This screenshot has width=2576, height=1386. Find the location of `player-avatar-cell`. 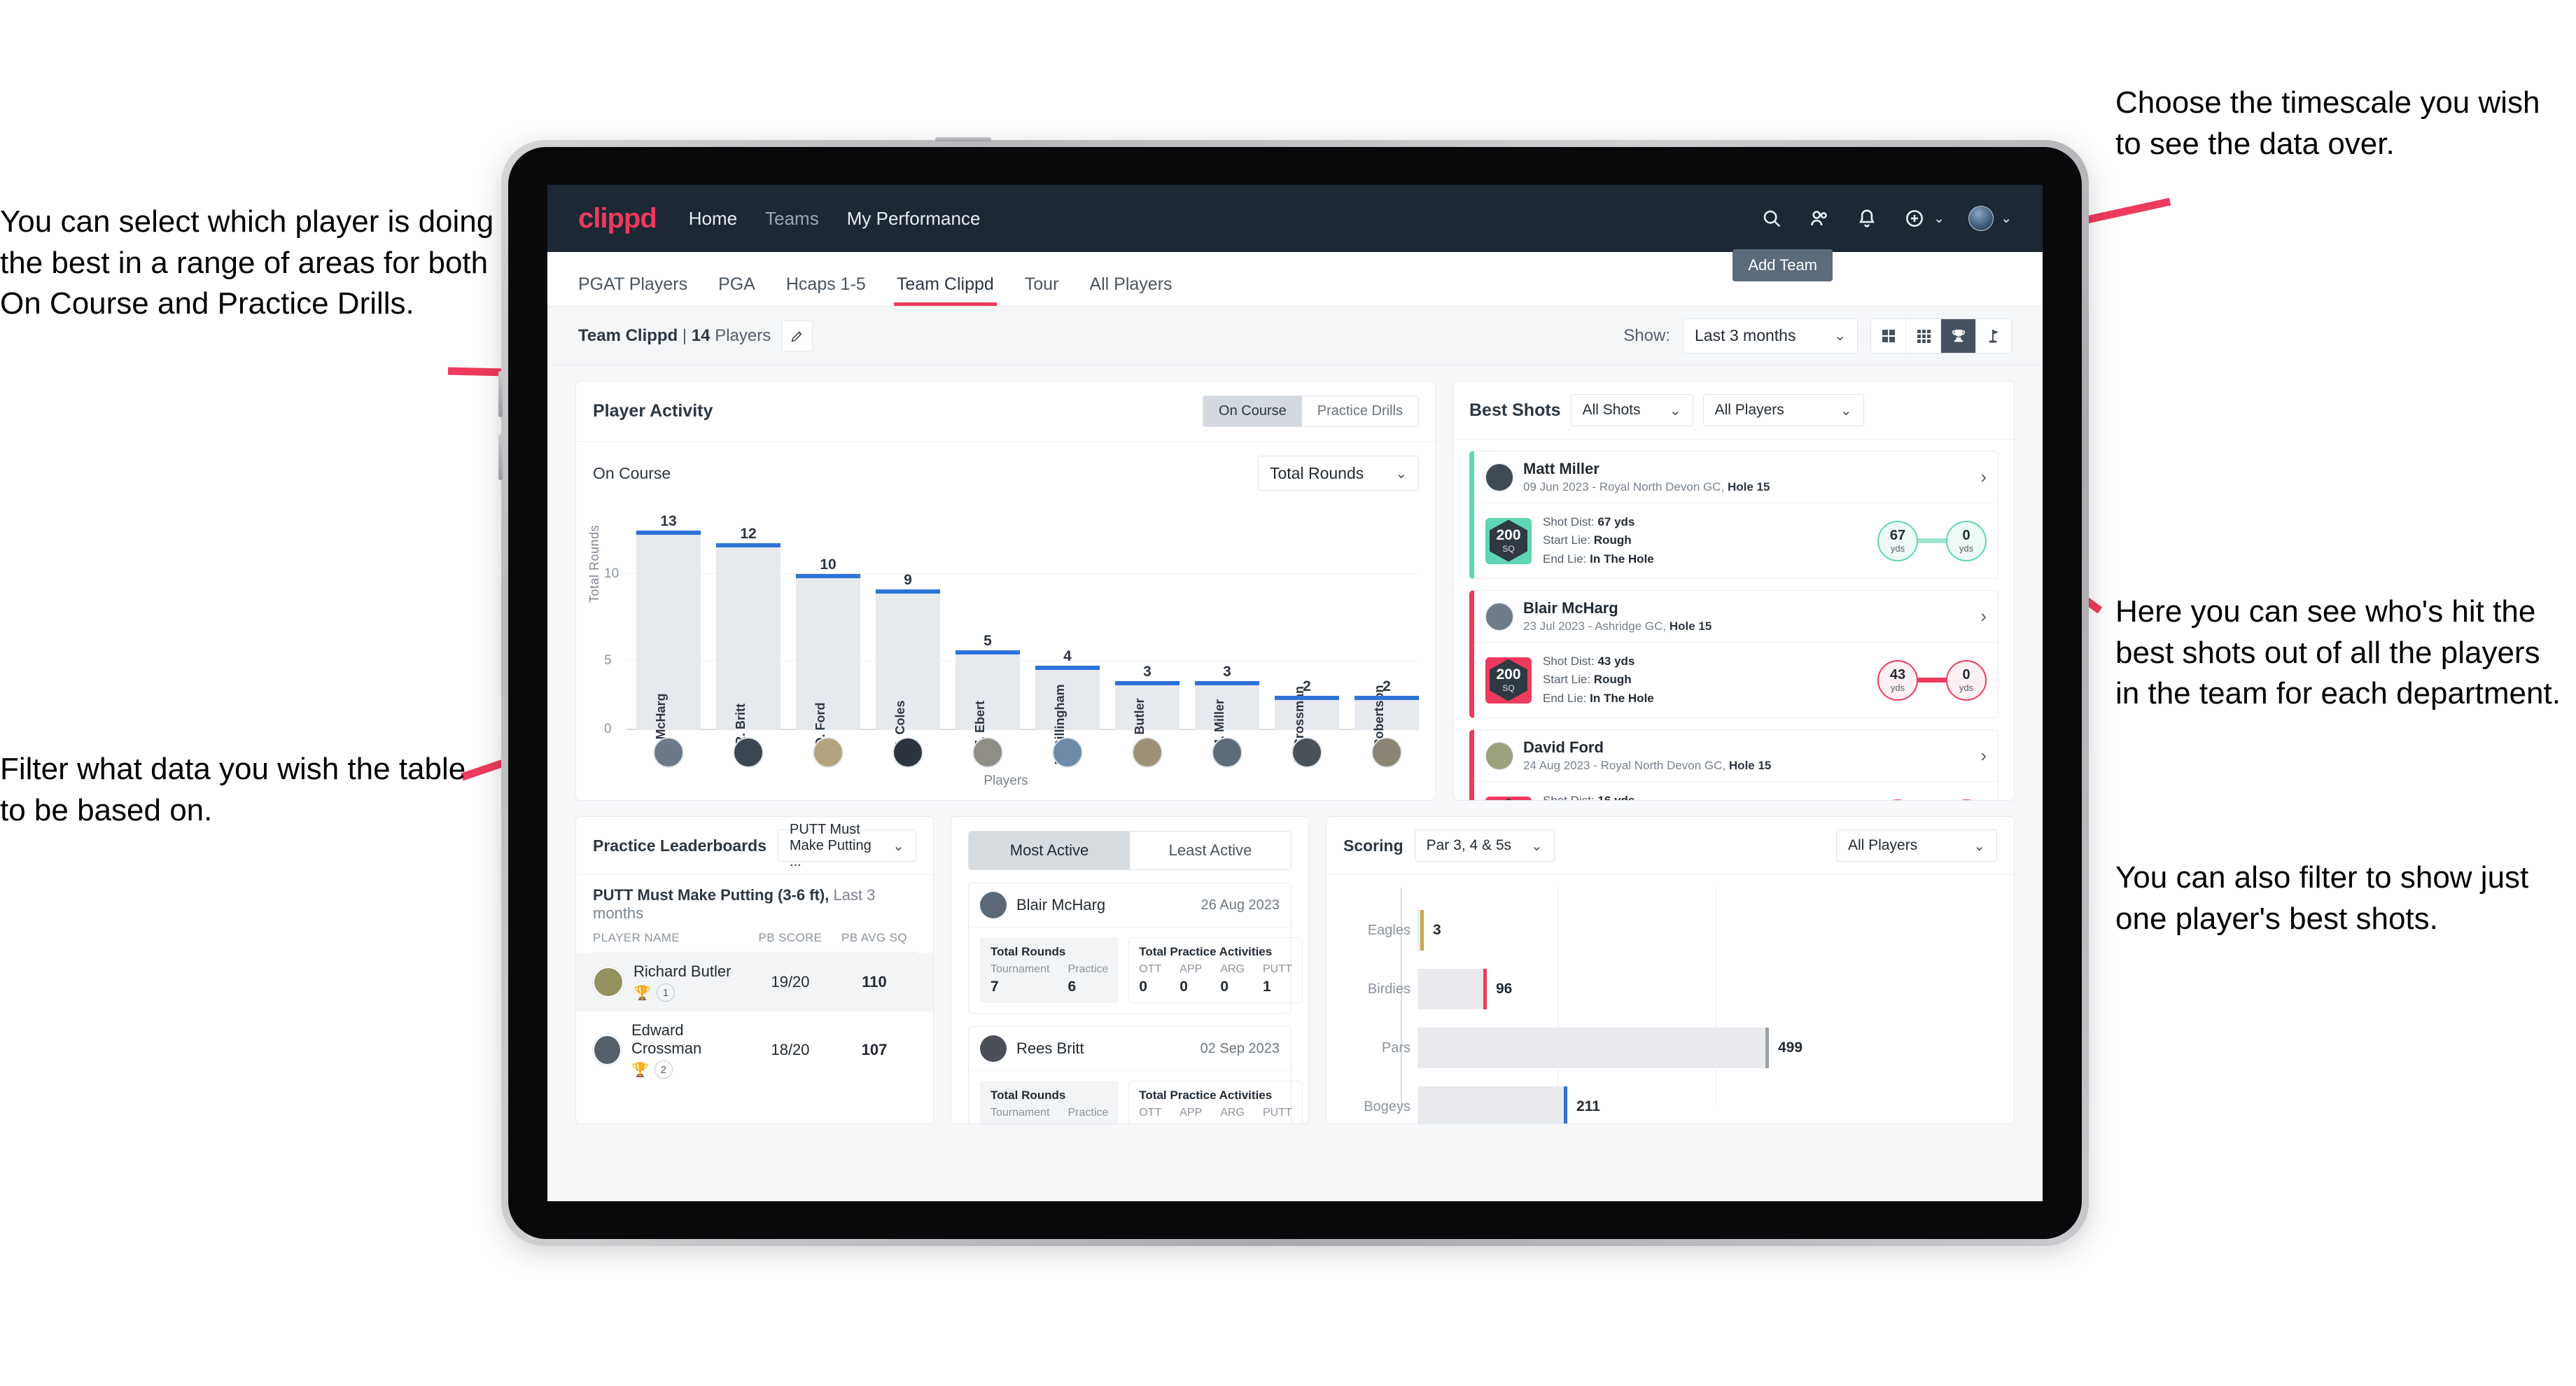

player-avatar-cell is located at coordinates (908, 752).